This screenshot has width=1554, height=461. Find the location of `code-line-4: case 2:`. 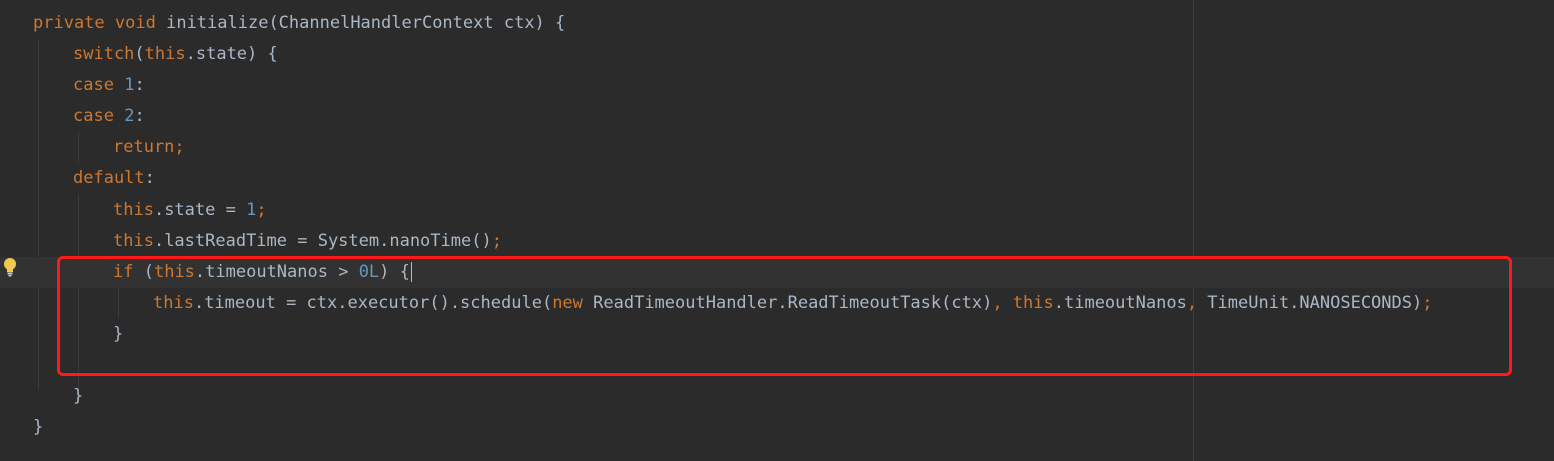

code-line-4: case 2: is located at coordinates (109, 116).